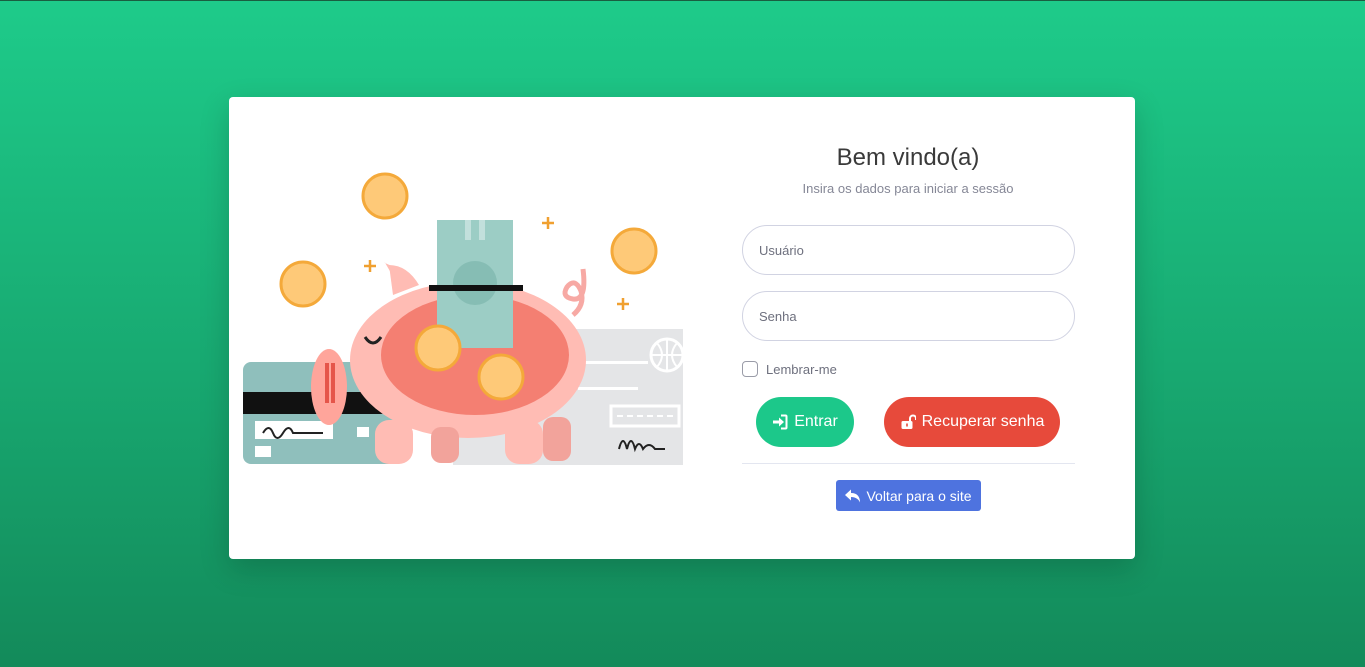  I want to click on enter-button: Entrar, so click(805, 422).